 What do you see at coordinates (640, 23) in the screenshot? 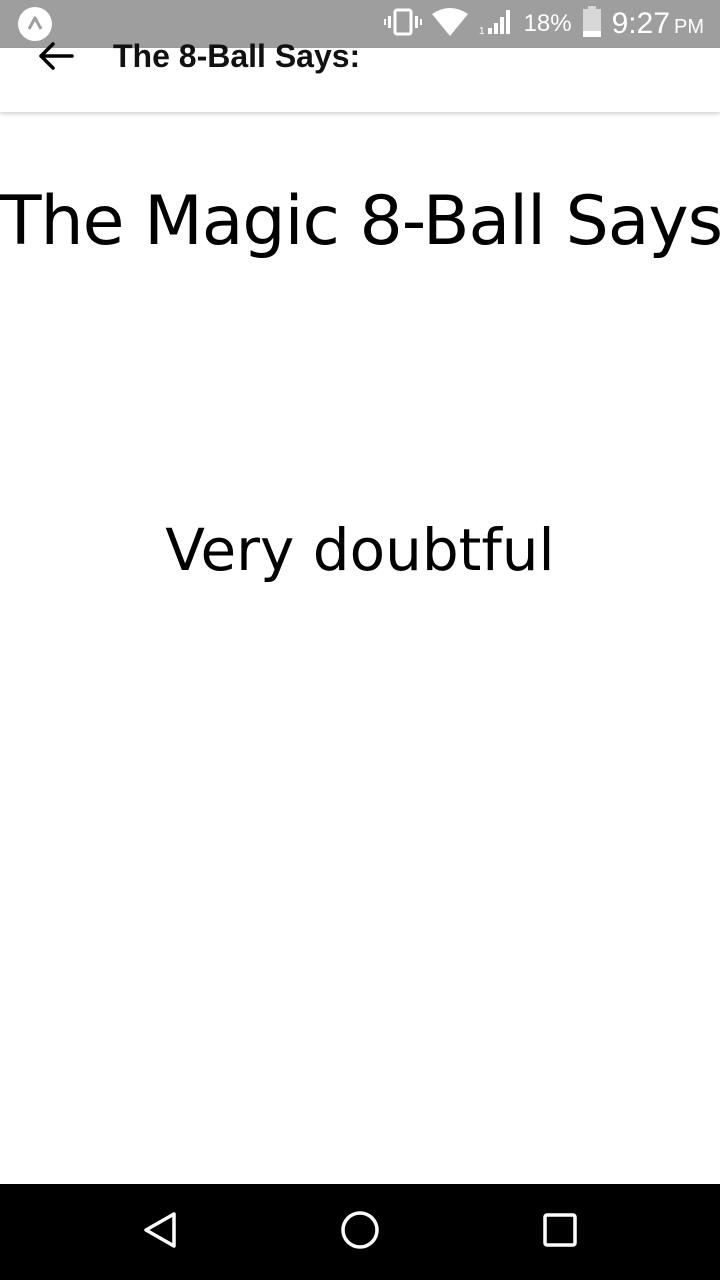
I see `clock-time: 9:27` at bounding box center [640, 23].